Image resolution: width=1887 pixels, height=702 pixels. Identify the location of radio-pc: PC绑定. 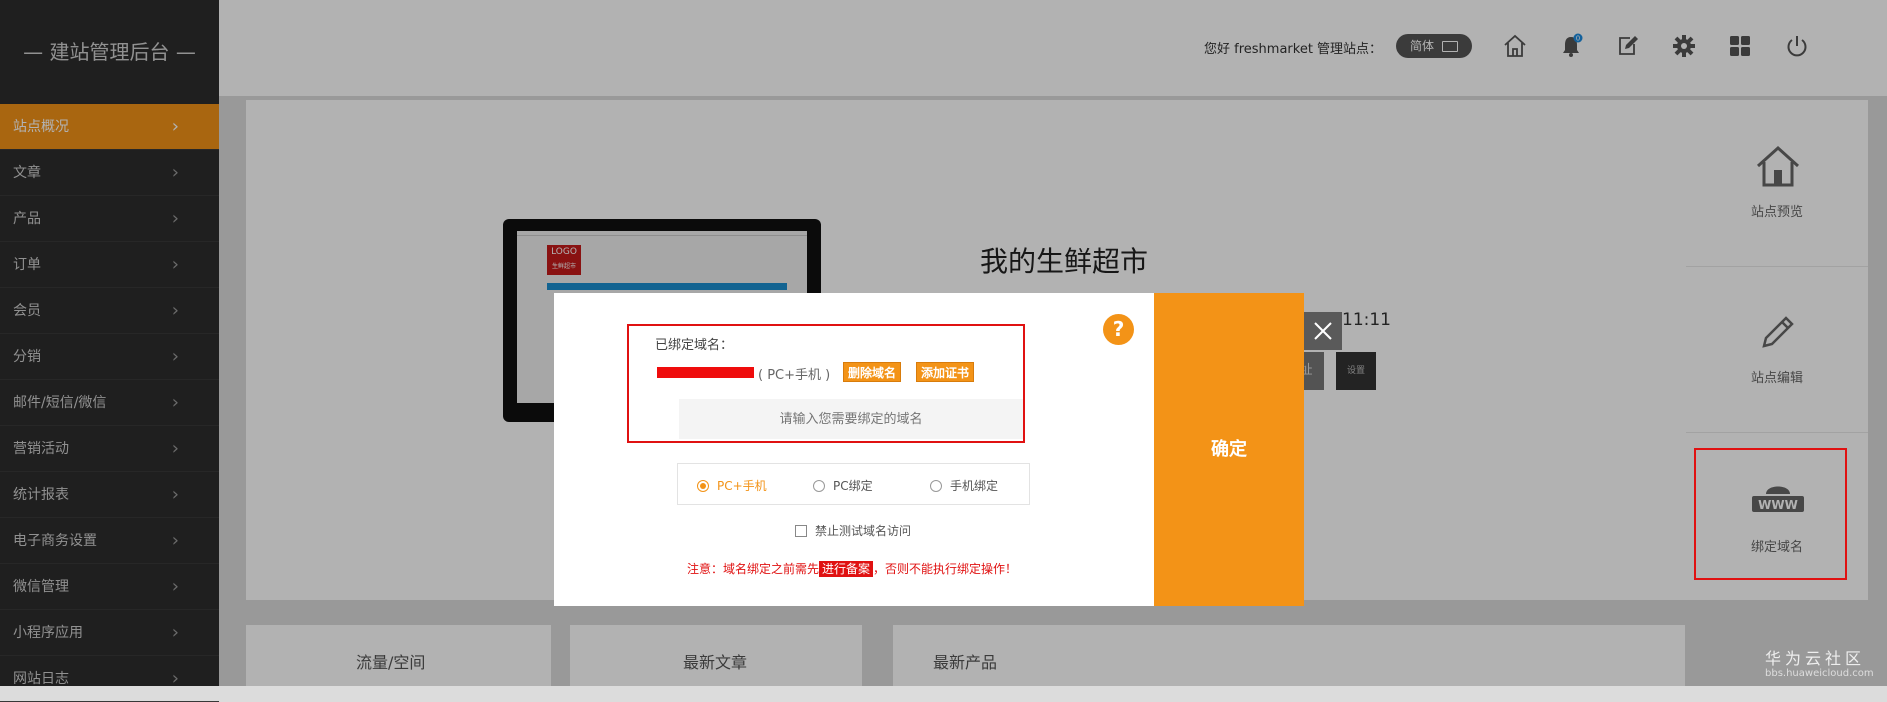
(843, 485).